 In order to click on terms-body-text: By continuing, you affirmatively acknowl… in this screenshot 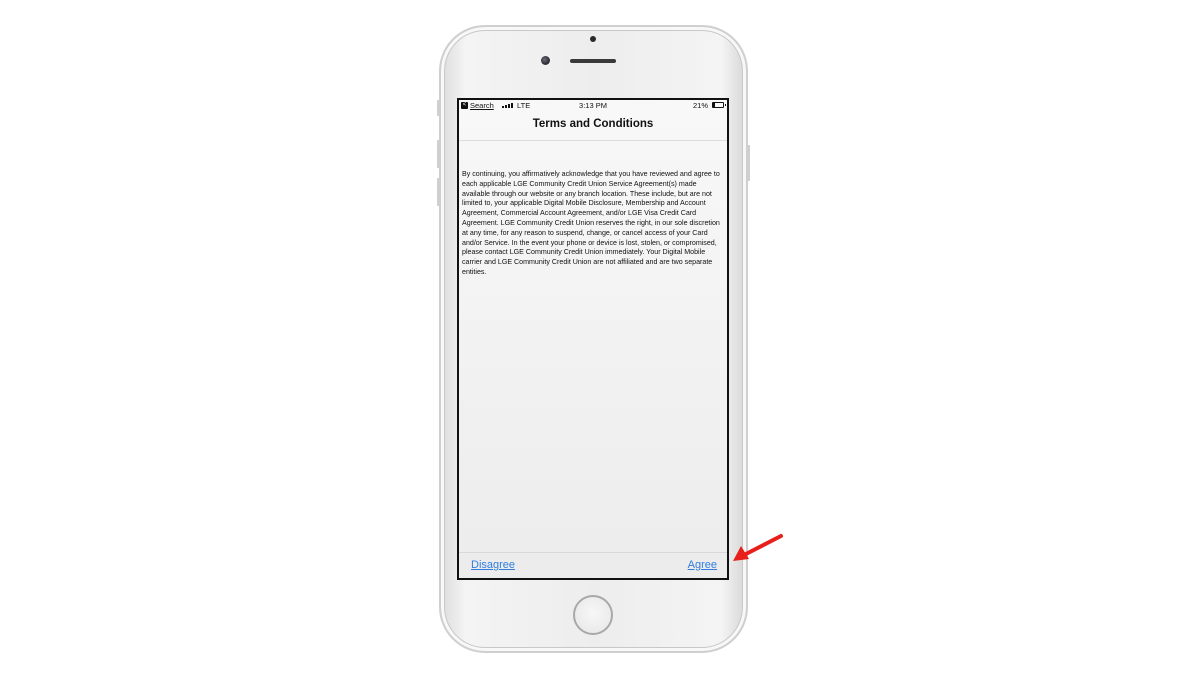, I will do `click(591, 223)`.